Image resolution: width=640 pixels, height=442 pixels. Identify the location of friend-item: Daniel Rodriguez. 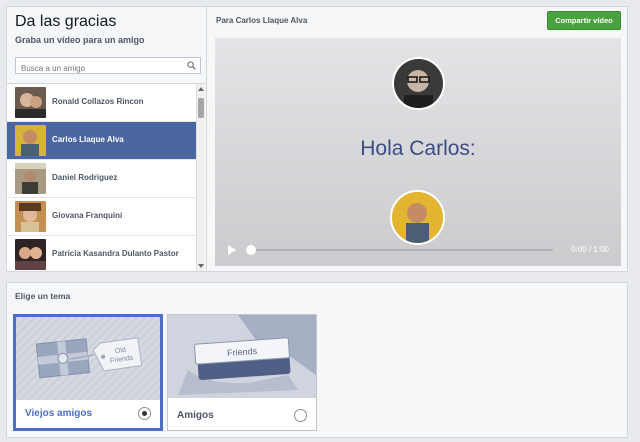
(106, 179).